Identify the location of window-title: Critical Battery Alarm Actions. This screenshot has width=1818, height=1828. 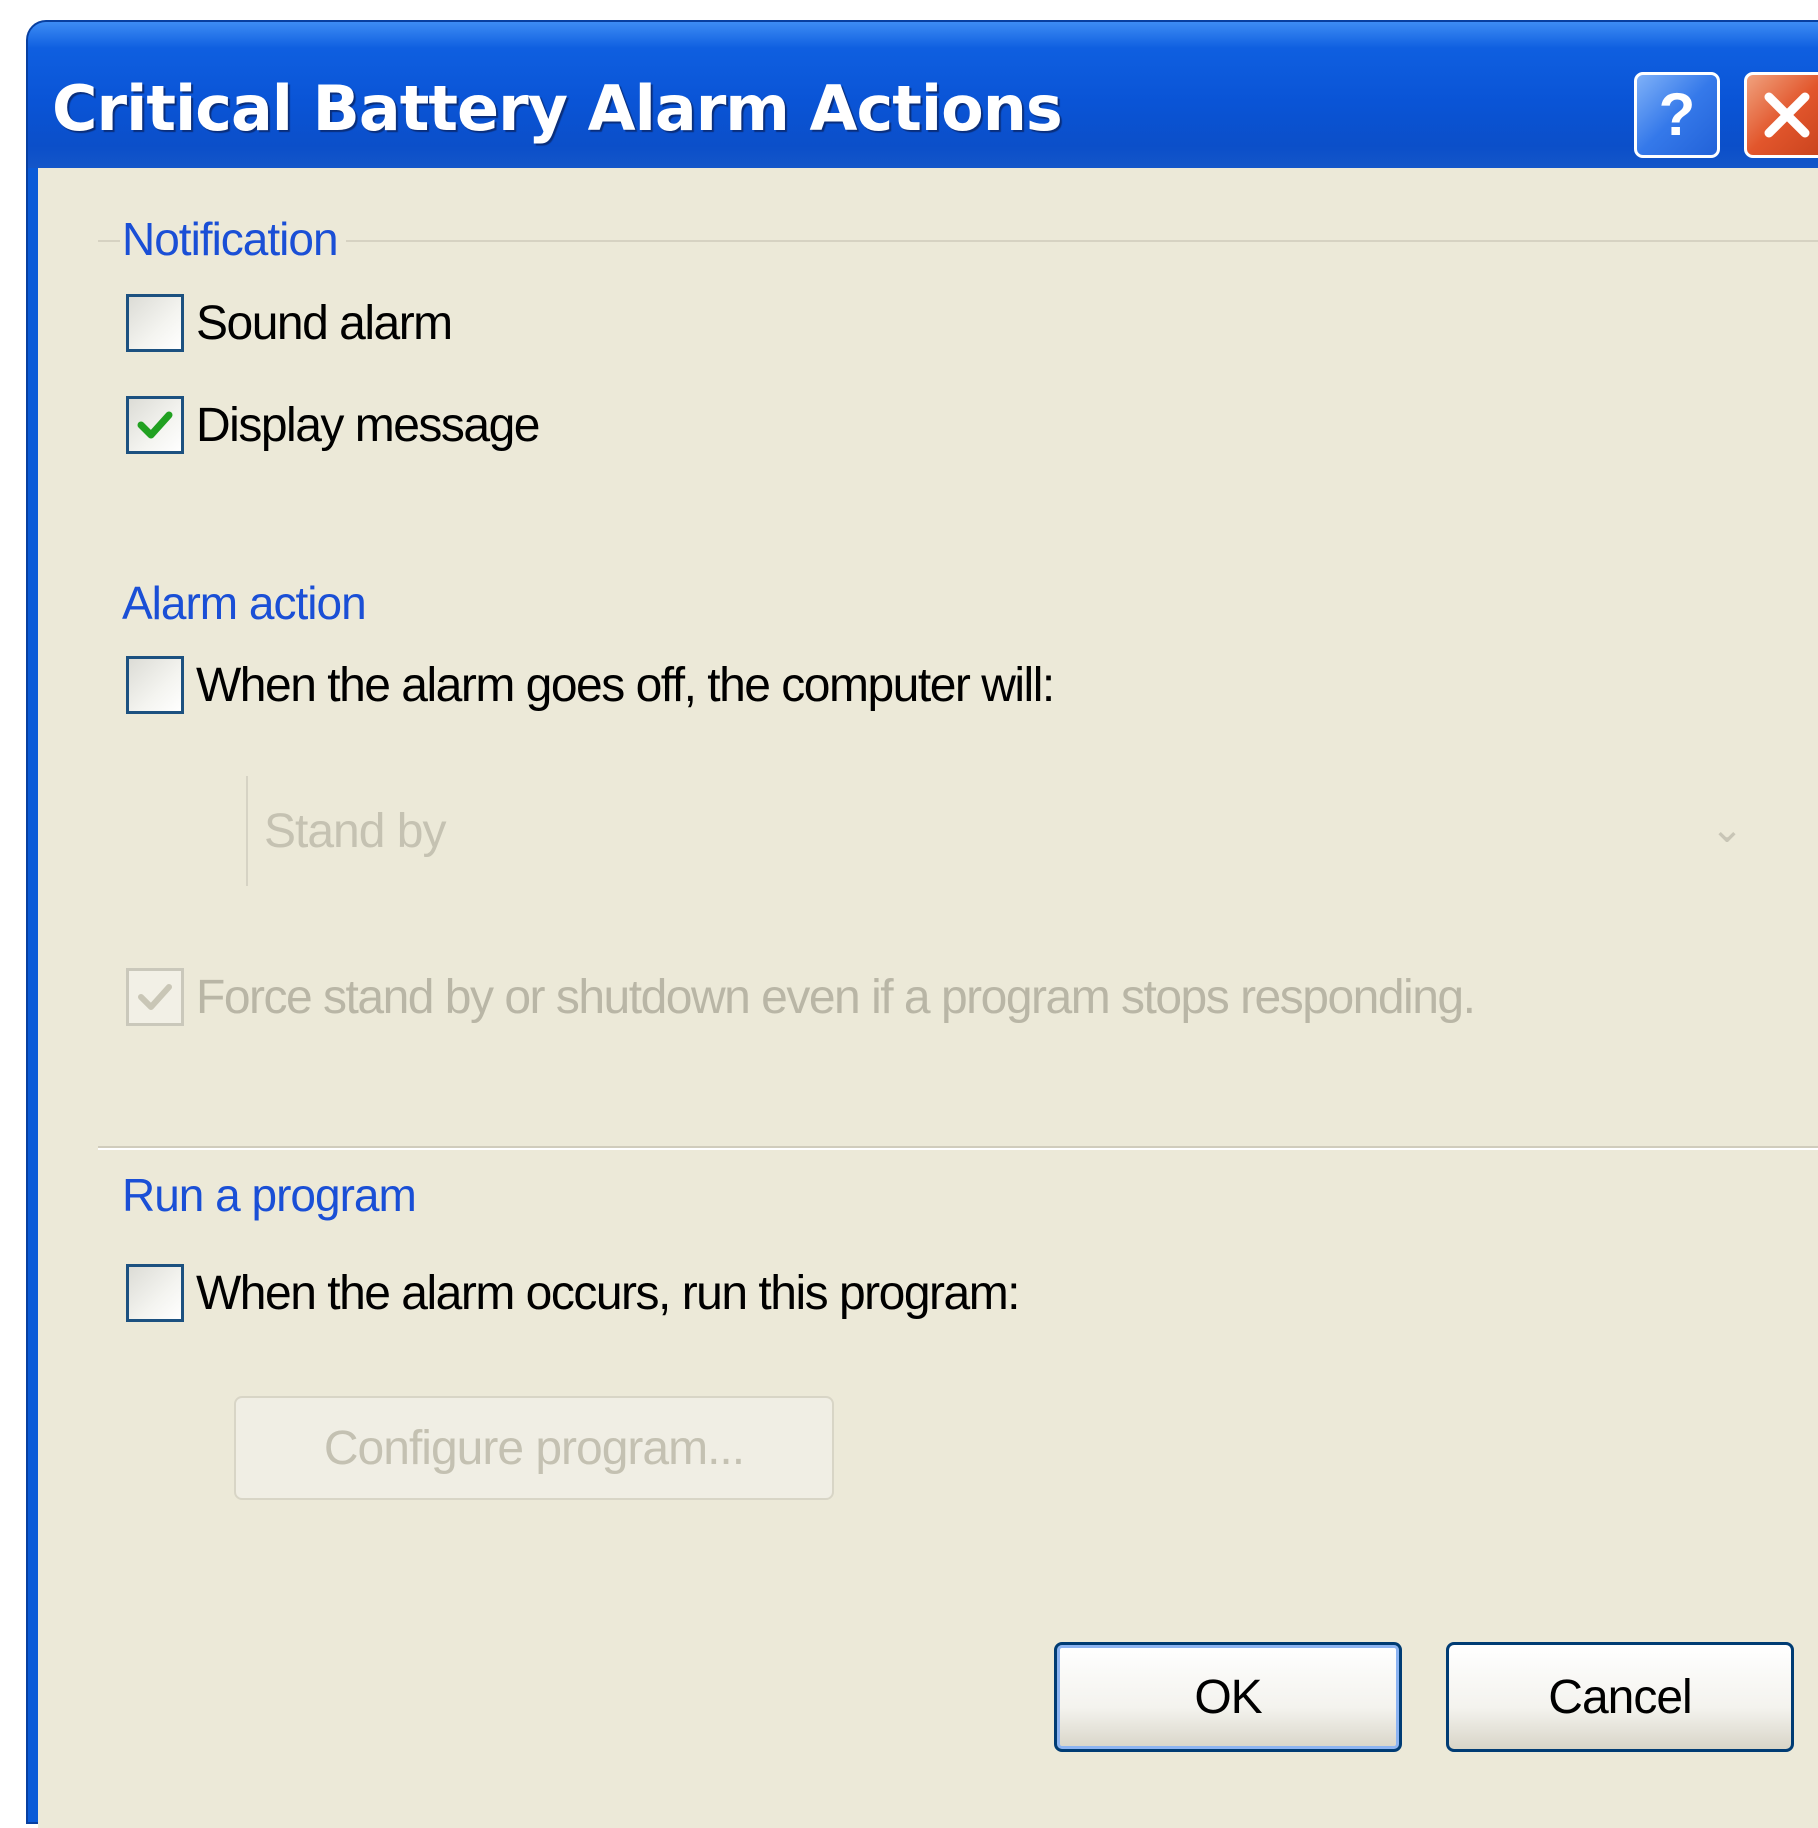
(557, 108).